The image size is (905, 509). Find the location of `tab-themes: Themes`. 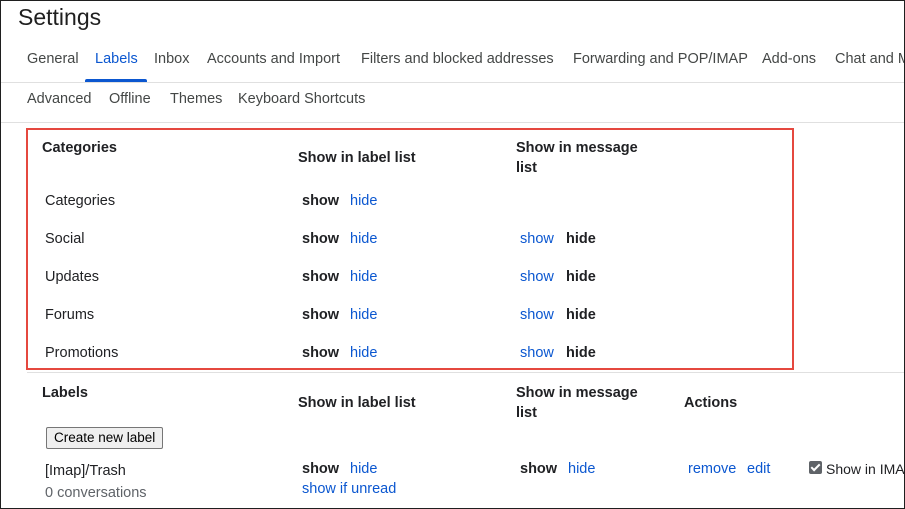

tab-themes: Themes is located at coordinates (196, 99).